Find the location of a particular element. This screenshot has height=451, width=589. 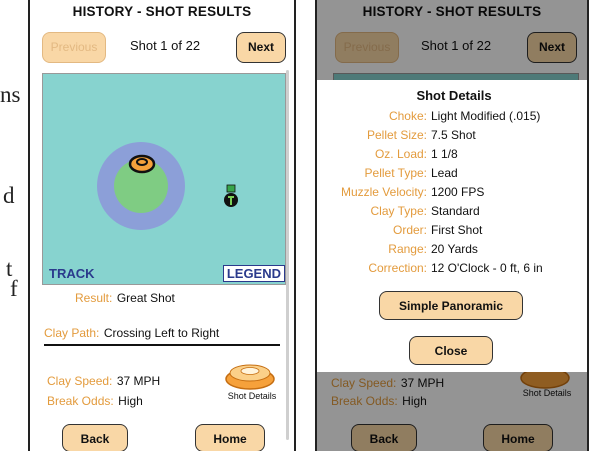

detail-row-pellet-type: Pellet Type: Lead is located at coordinates (447, 173).